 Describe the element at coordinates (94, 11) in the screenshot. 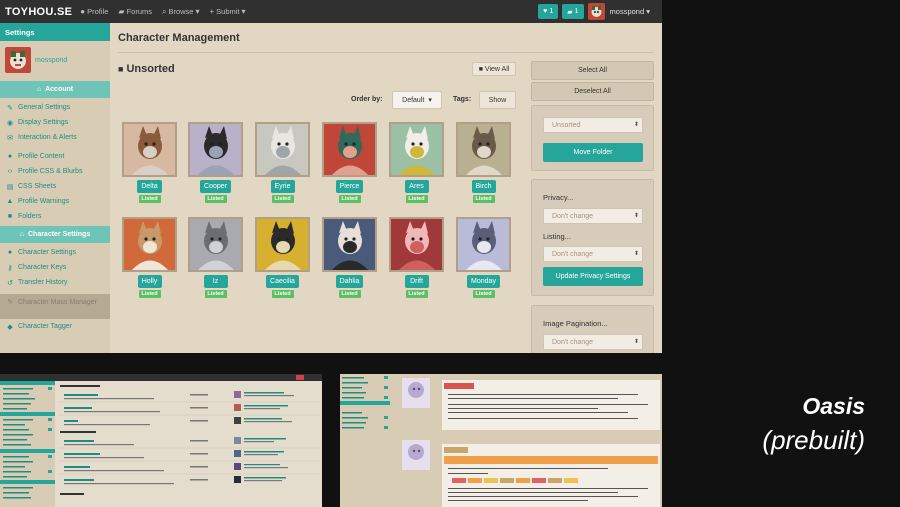

I see `nav-profile: ● Profile` at that location.